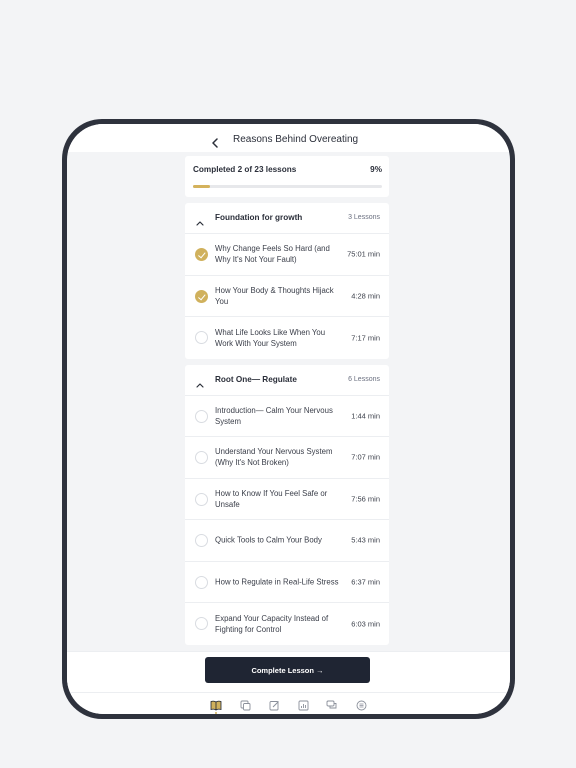 The height and width of the screenshot is (768, 576). Describe the element at coordinates (365, 296) in the screenshot. I see `lesson-duration: 4:28 min` at that location.